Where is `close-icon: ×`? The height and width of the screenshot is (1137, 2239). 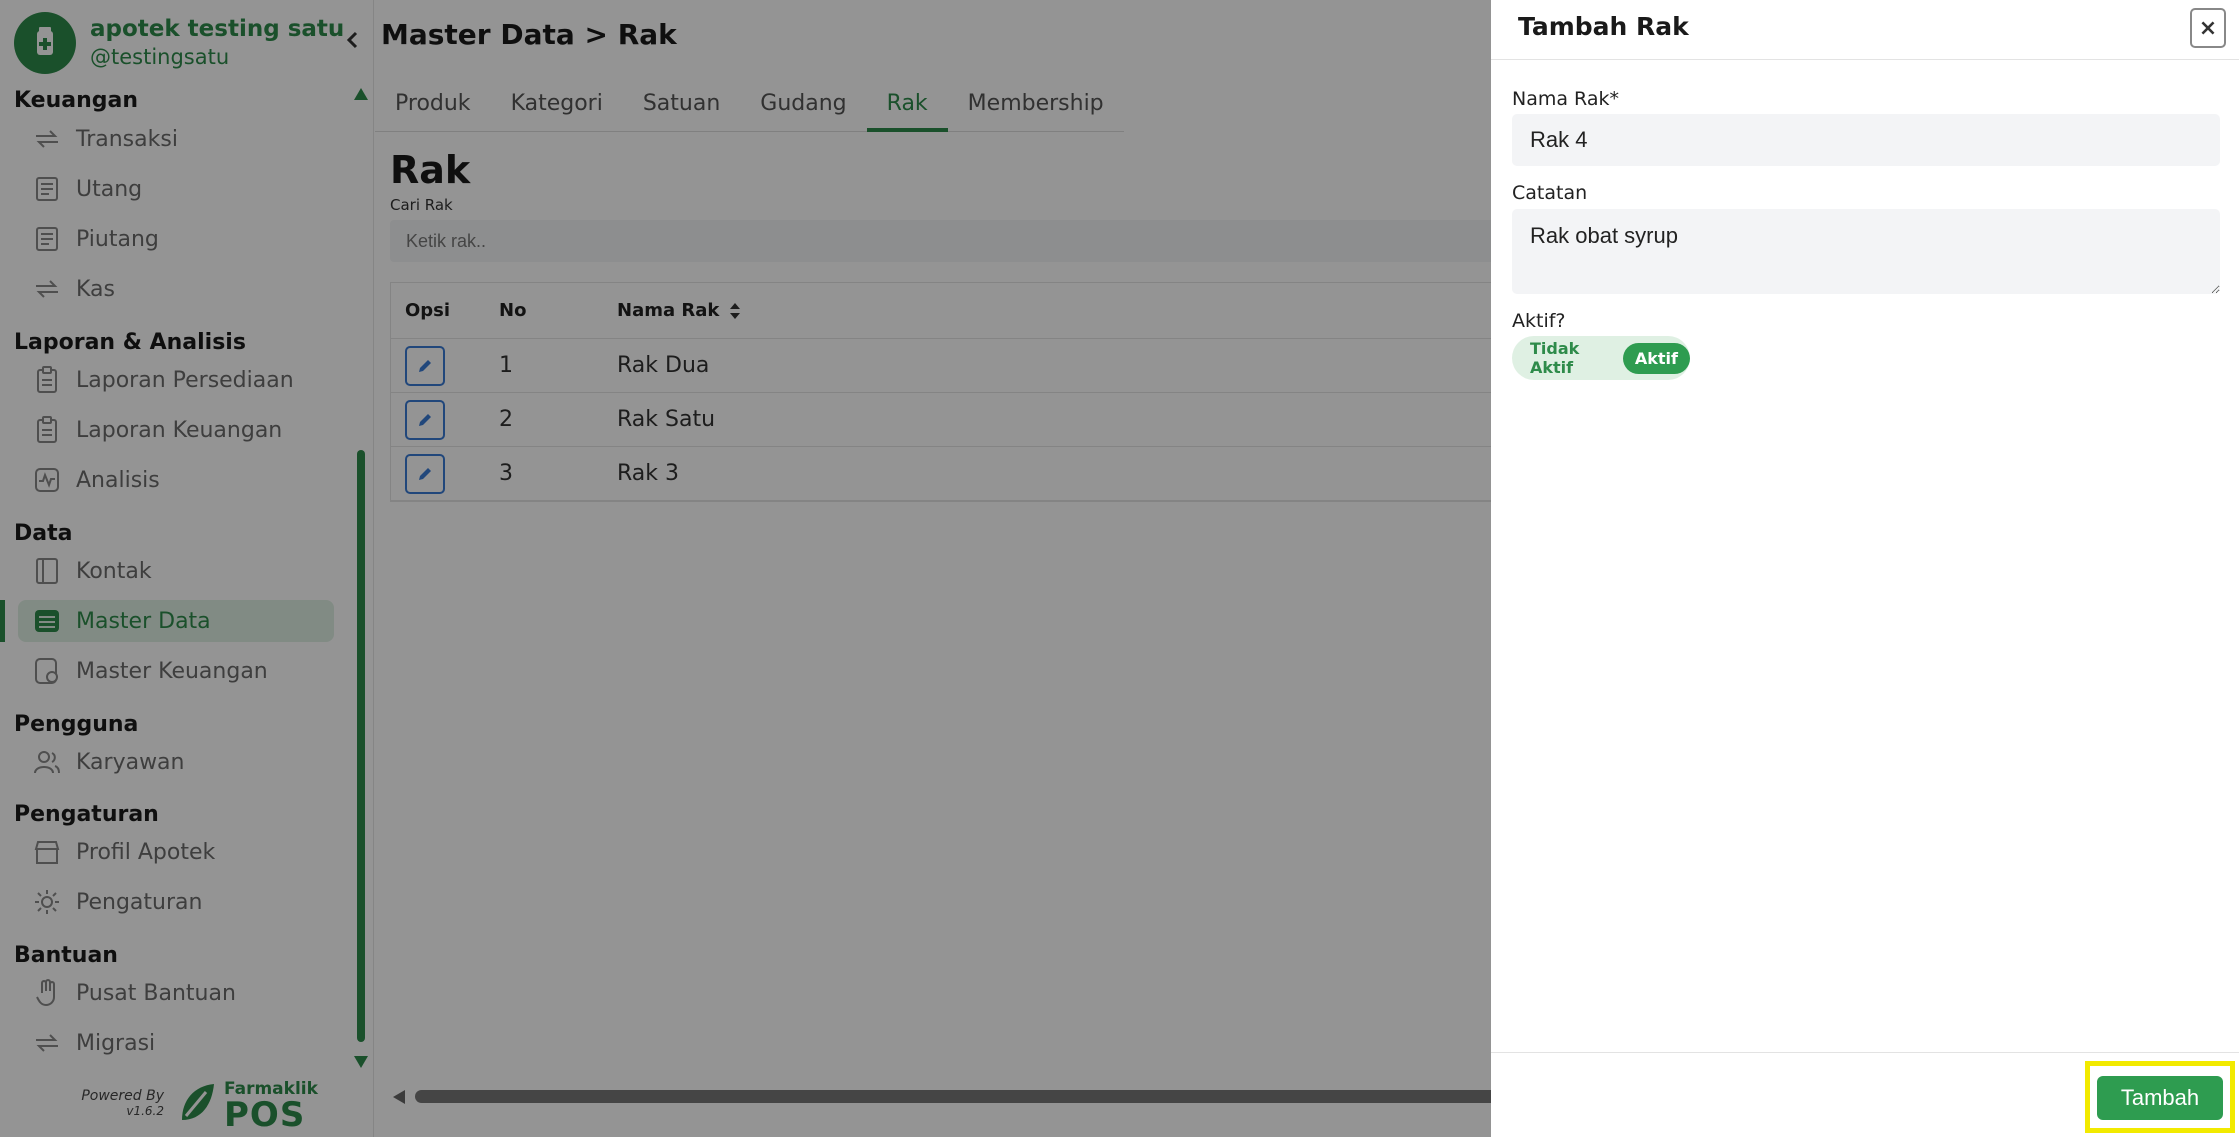 close-icon: × is located at coordinates (2208, 28).